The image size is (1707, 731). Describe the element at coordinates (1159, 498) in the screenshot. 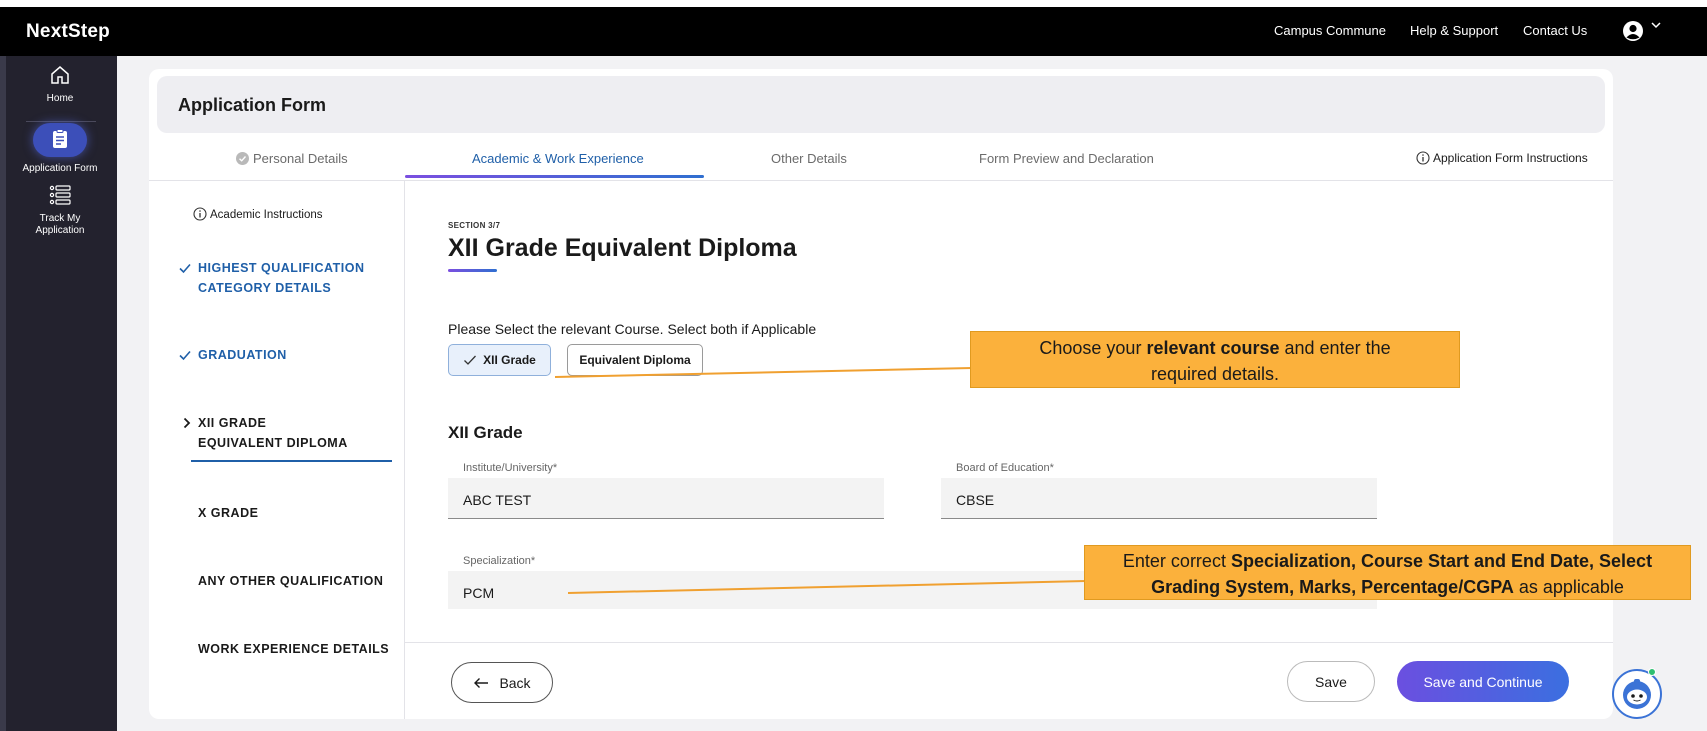

I see `board-input: CBSE` at that location.